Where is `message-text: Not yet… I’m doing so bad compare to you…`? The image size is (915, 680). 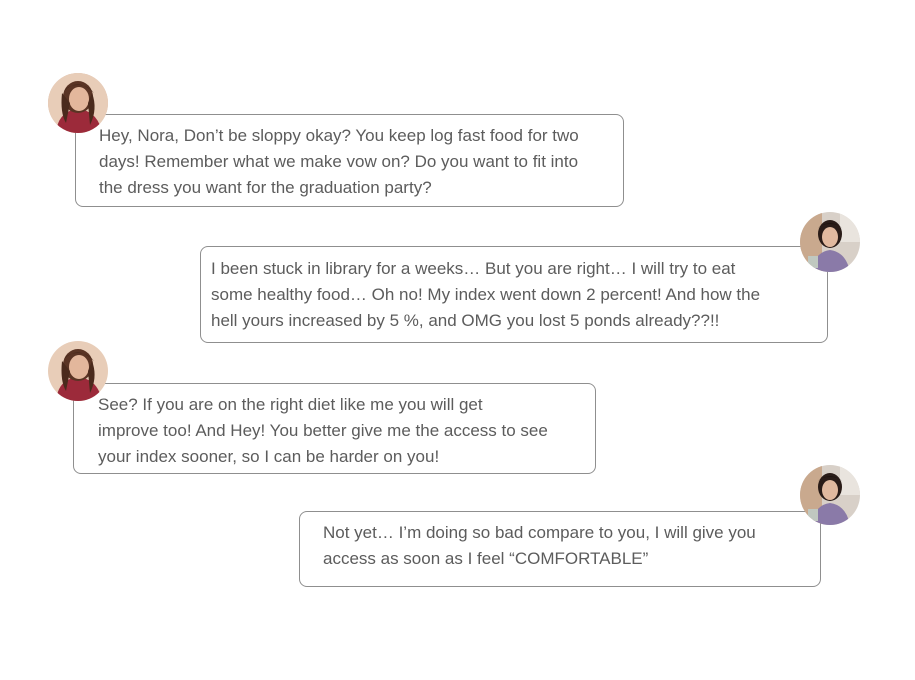 message-text: Not yet… I’m doing so bad compare to you… is located at coordinates (539, 545).